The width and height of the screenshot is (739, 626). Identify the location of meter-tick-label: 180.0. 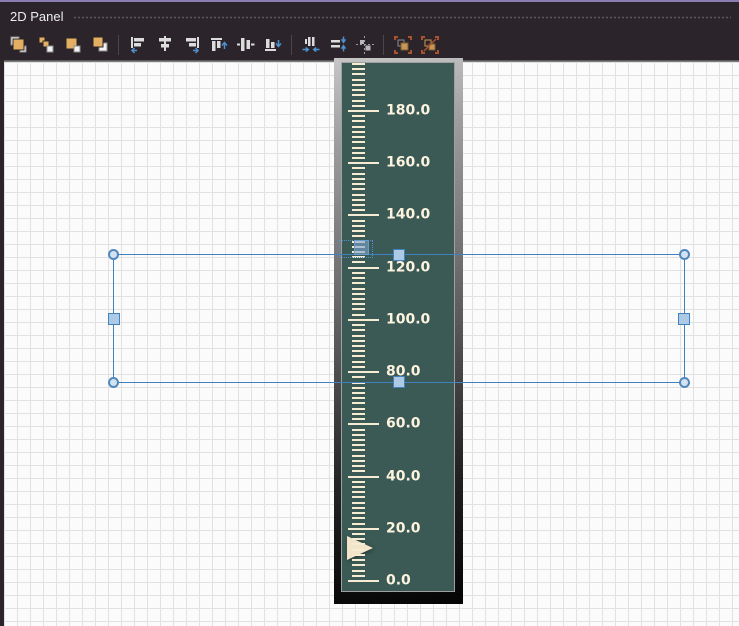
(408, 110).